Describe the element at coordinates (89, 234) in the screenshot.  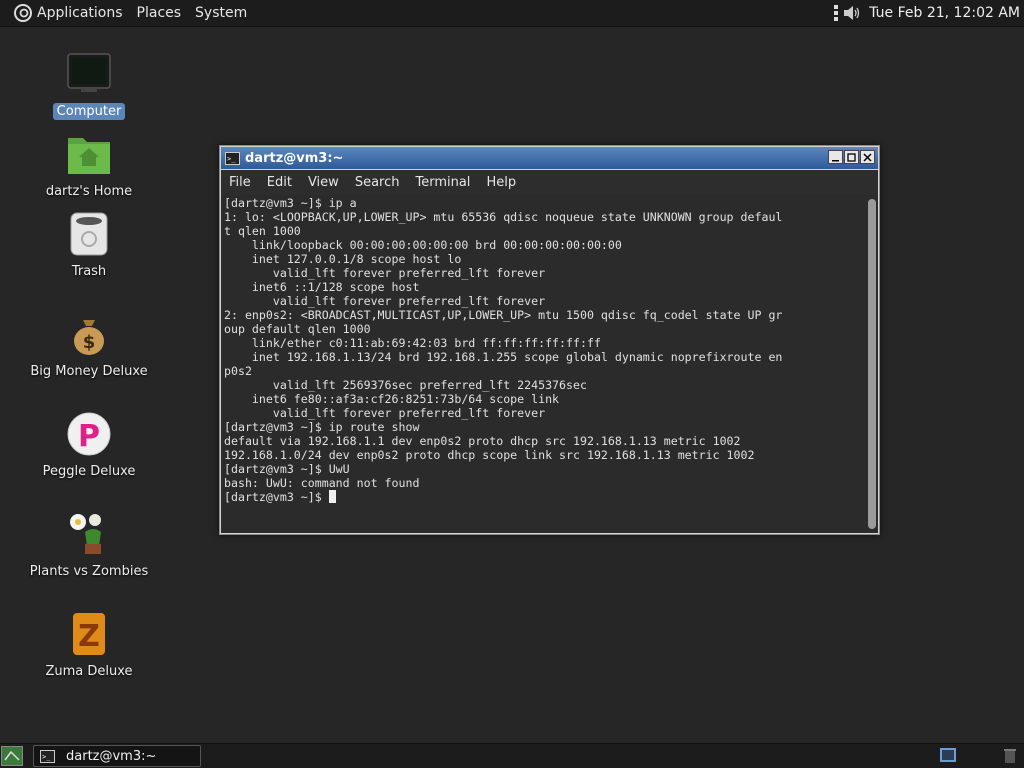
I see `trash-icon` at that location.